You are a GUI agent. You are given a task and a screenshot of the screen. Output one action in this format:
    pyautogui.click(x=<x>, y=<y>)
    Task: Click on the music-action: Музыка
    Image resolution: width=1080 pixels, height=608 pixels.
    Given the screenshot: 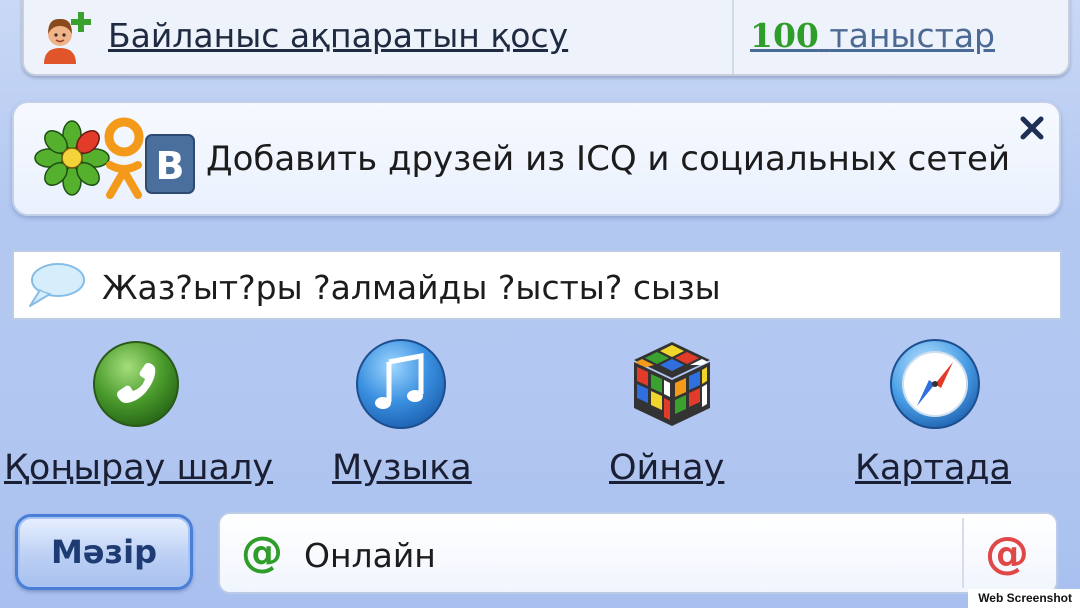 What is the action you would take?
    pyautogui.click(x=400, y=414)
    